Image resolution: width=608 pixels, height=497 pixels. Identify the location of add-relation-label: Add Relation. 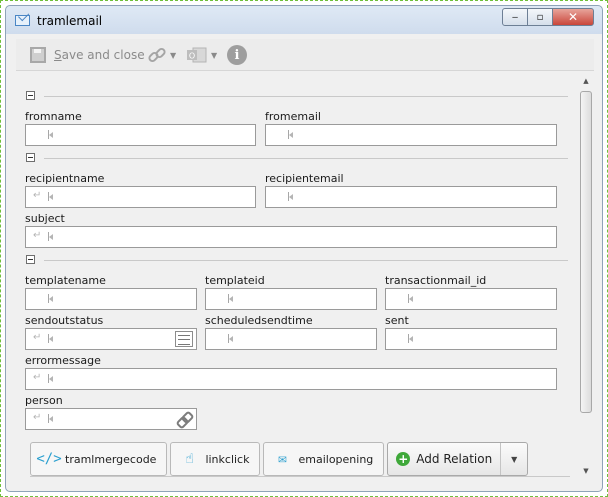
(454, 459).